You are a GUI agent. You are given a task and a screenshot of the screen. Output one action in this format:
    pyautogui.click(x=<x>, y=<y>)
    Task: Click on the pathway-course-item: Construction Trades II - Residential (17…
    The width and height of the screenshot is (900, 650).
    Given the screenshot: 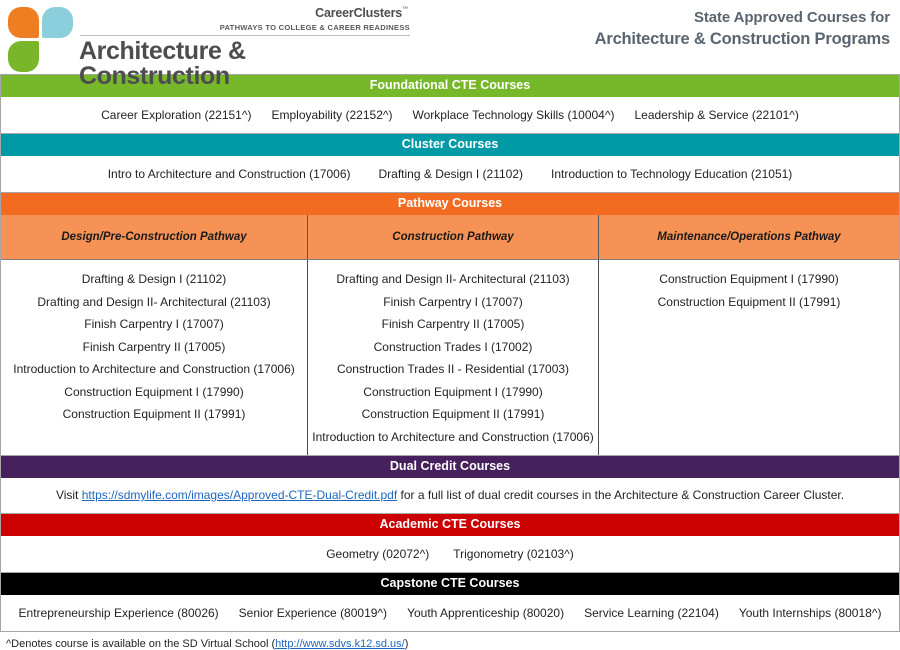 What is the action you would take?
    pyautogui.click(x=453, y=369)
    